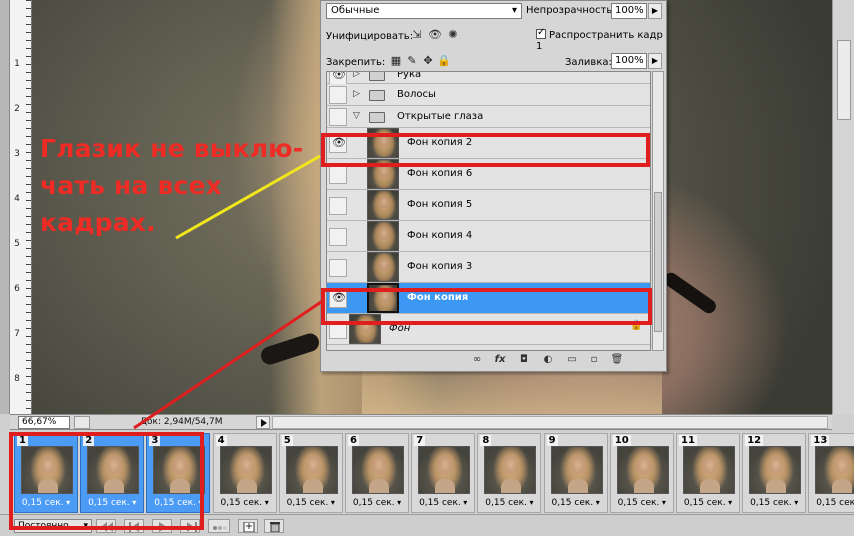 The image size is (854, 536). Describe the element at coordinates (416, 94) in the screenshot. I see `layer-name: Волосы` at that location.